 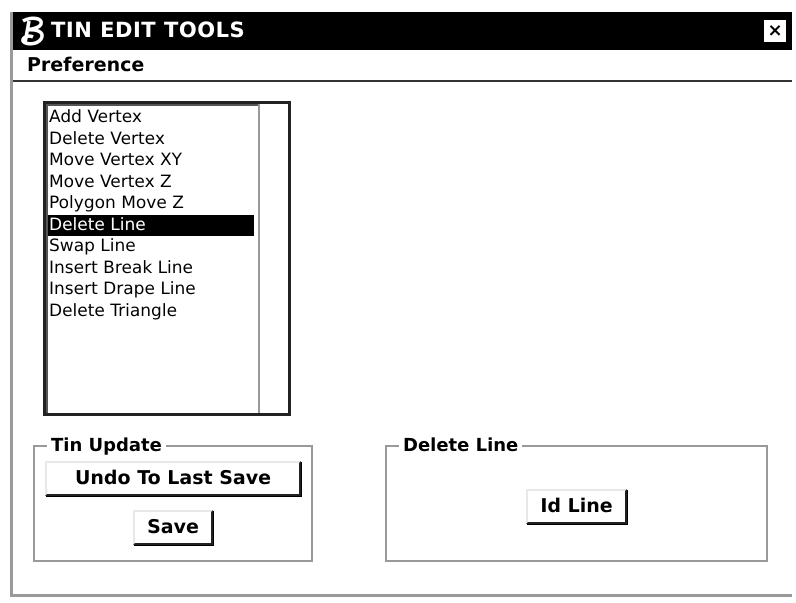 I want to click on tool-list-item: Add Vertex, so click(x=151, y=117).